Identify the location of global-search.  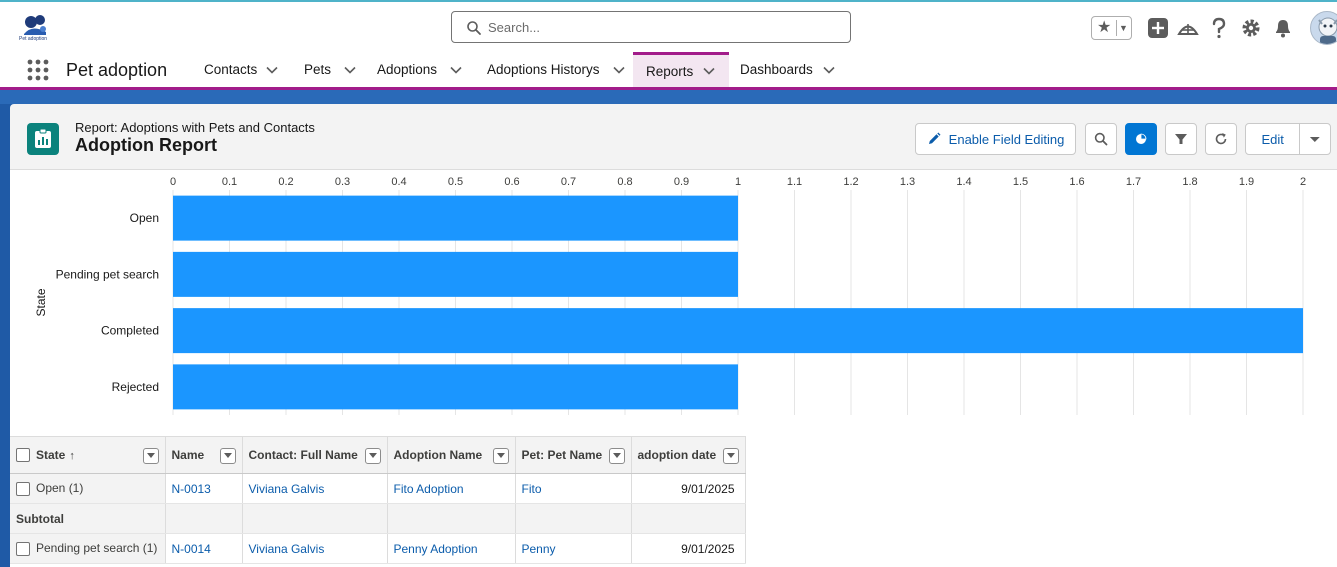
(651, 27).